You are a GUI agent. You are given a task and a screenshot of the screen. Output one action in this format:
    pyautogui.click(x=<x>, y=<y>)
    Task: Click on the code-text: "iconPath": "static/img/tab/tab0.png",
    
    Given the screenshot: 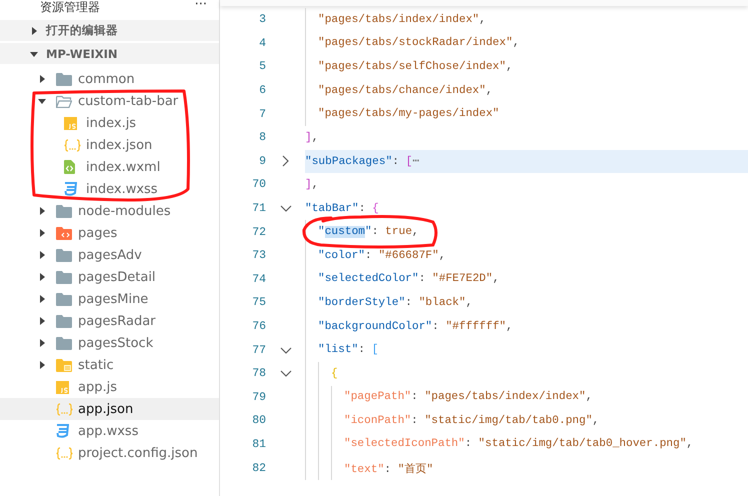 What is the action you would take?
    pyautogui.click(x=472, y=420)
    